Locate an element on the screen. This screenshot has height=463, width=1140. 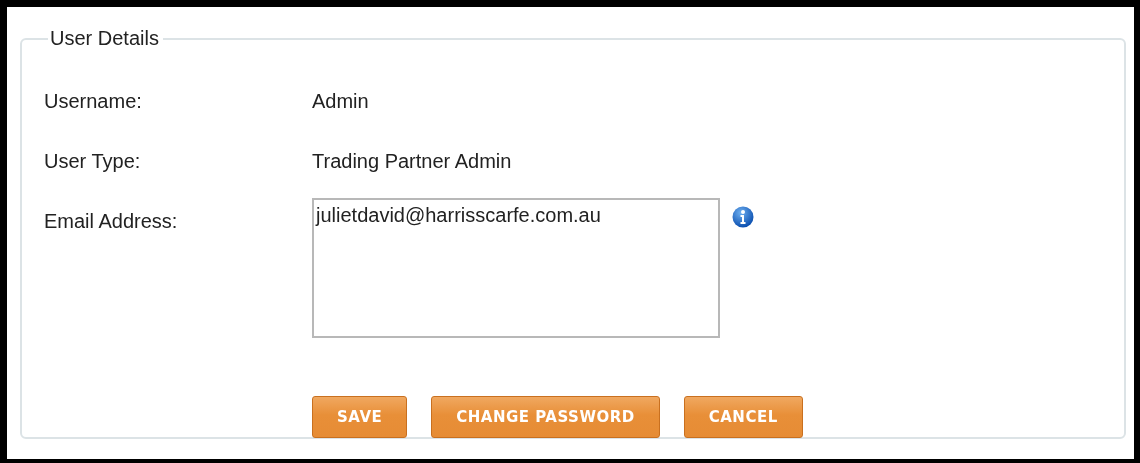
save-button: SAVE is located at coordinates (360, 417).